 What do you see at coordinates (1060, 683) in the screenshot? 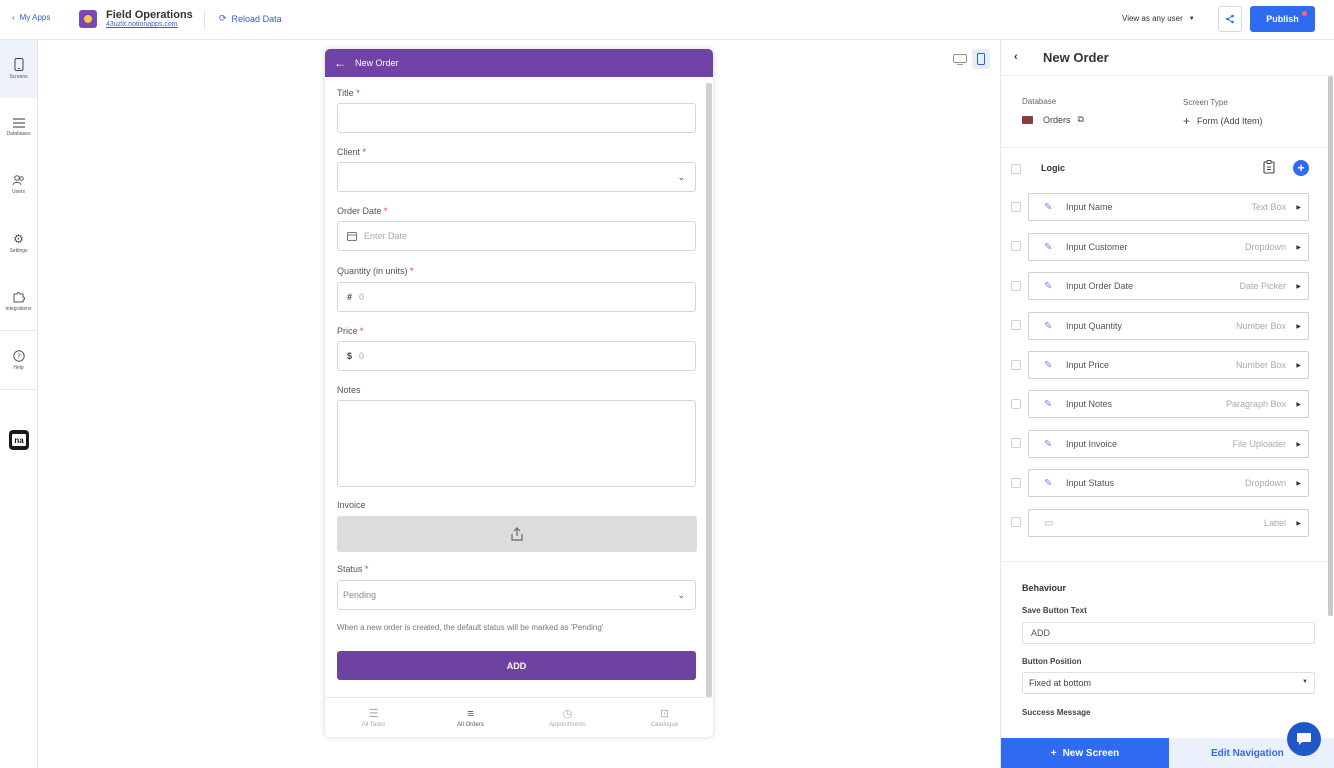
I see `button-position-value: Fixed at bottom` at bounding box center [1060, 683].